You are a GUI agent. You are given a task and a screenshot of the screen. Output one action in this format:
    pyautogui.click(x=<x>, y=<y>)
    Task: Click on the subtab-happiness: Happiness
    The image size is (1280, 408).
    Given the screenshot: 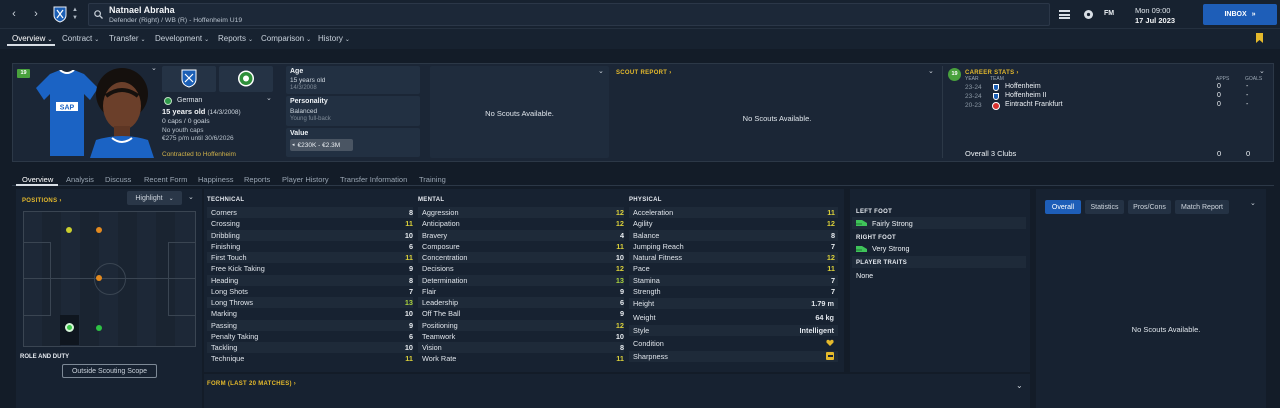 What is the action you would take?
    pyautogui.click(x=215, y=179)
    